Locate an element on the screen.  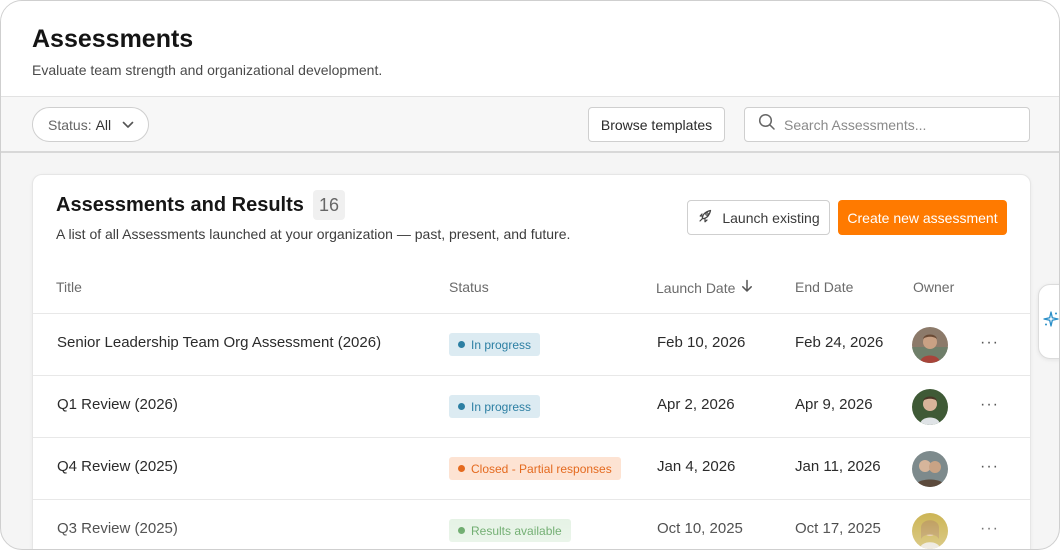
sparkle-icon is located at coordinates (1050, 321).